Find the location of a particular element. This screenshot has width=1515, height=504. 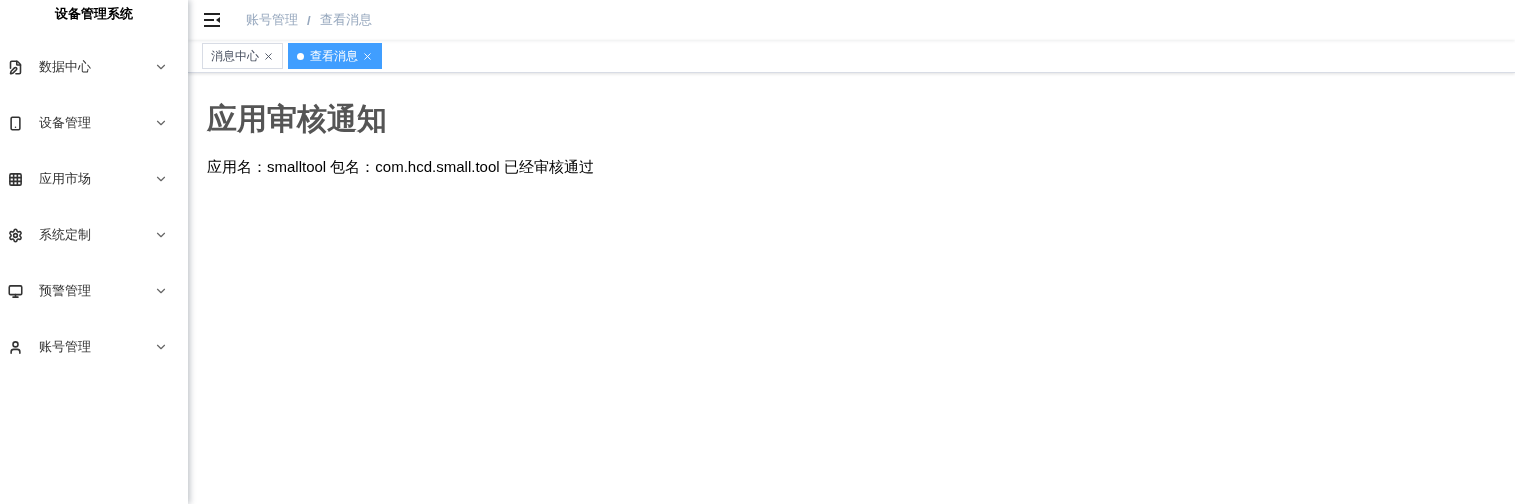

breadcrumb-item: 查看消息 is located at coordinates (345, 20).